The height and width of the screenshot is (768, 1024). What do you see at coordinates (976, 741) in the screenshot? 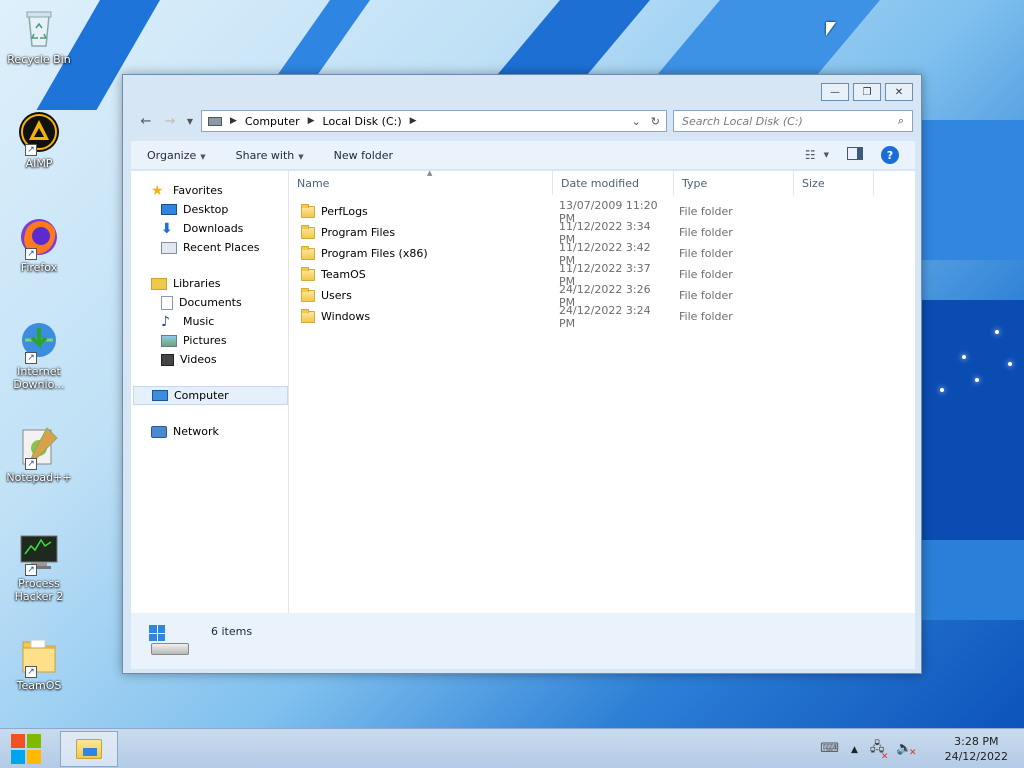
I see `clock-time: 3:28 PM` at bounding box center [976, 741].